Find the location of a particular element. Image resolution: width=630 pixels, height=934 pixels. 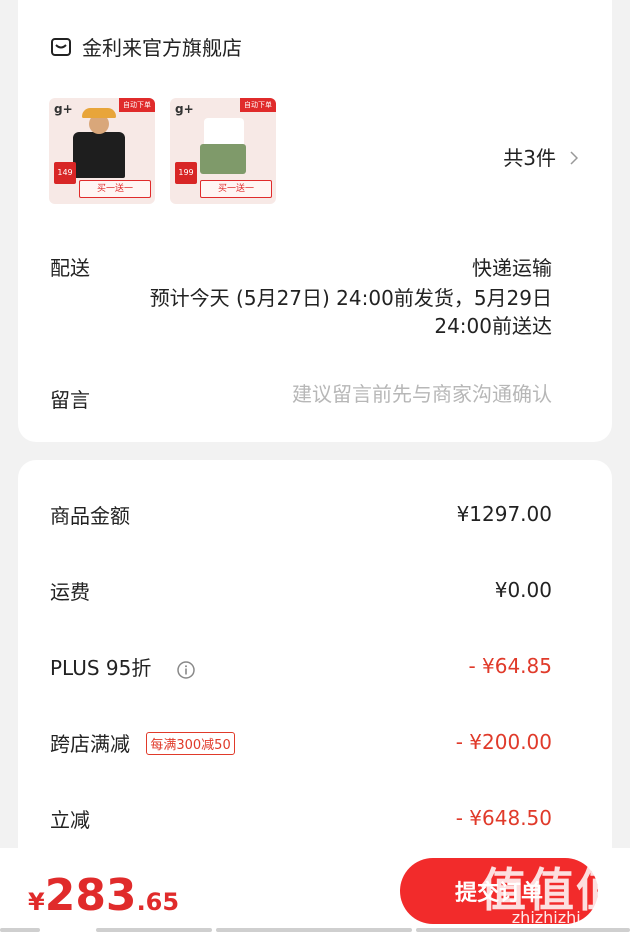

delivery-label: 配送 is located at coordinates (70, 268).